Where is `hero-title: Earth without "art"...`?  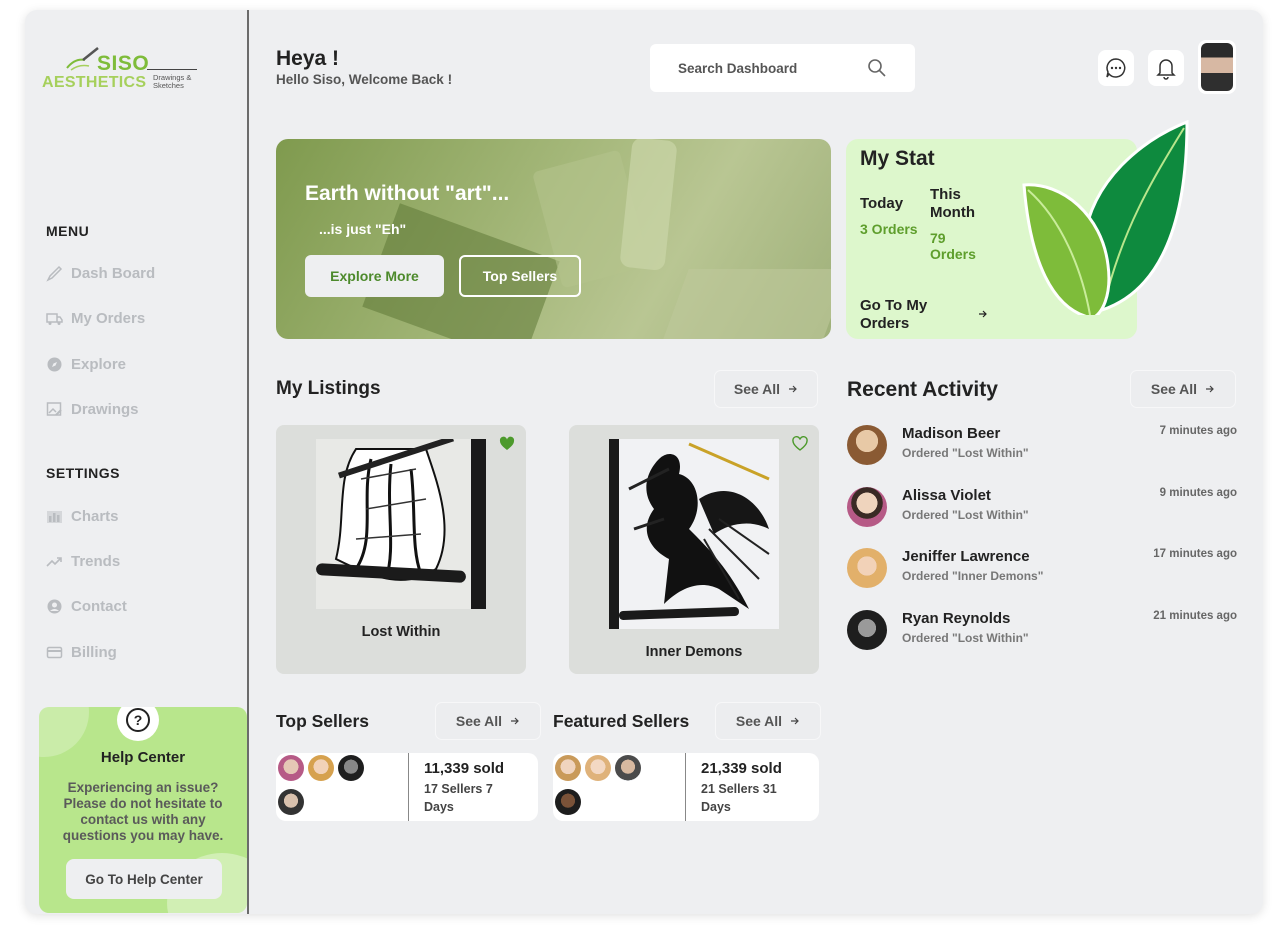 hero-title: Earth without "art"... is located at coordinates (407, 193).